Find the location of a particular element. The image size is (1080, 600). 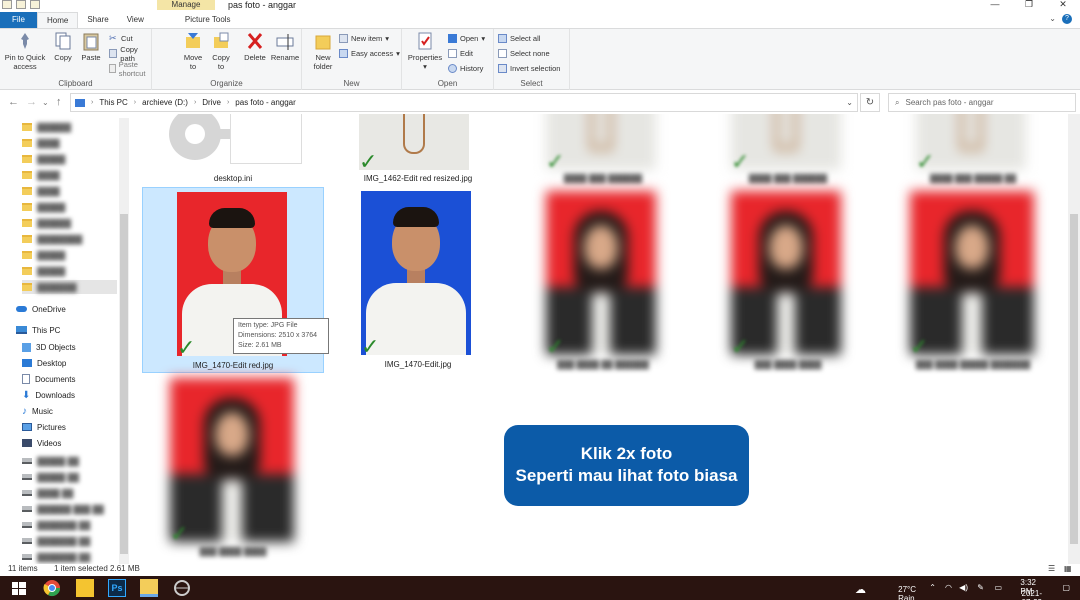

language-icon: ▭ is located at coordinates (998, 587).